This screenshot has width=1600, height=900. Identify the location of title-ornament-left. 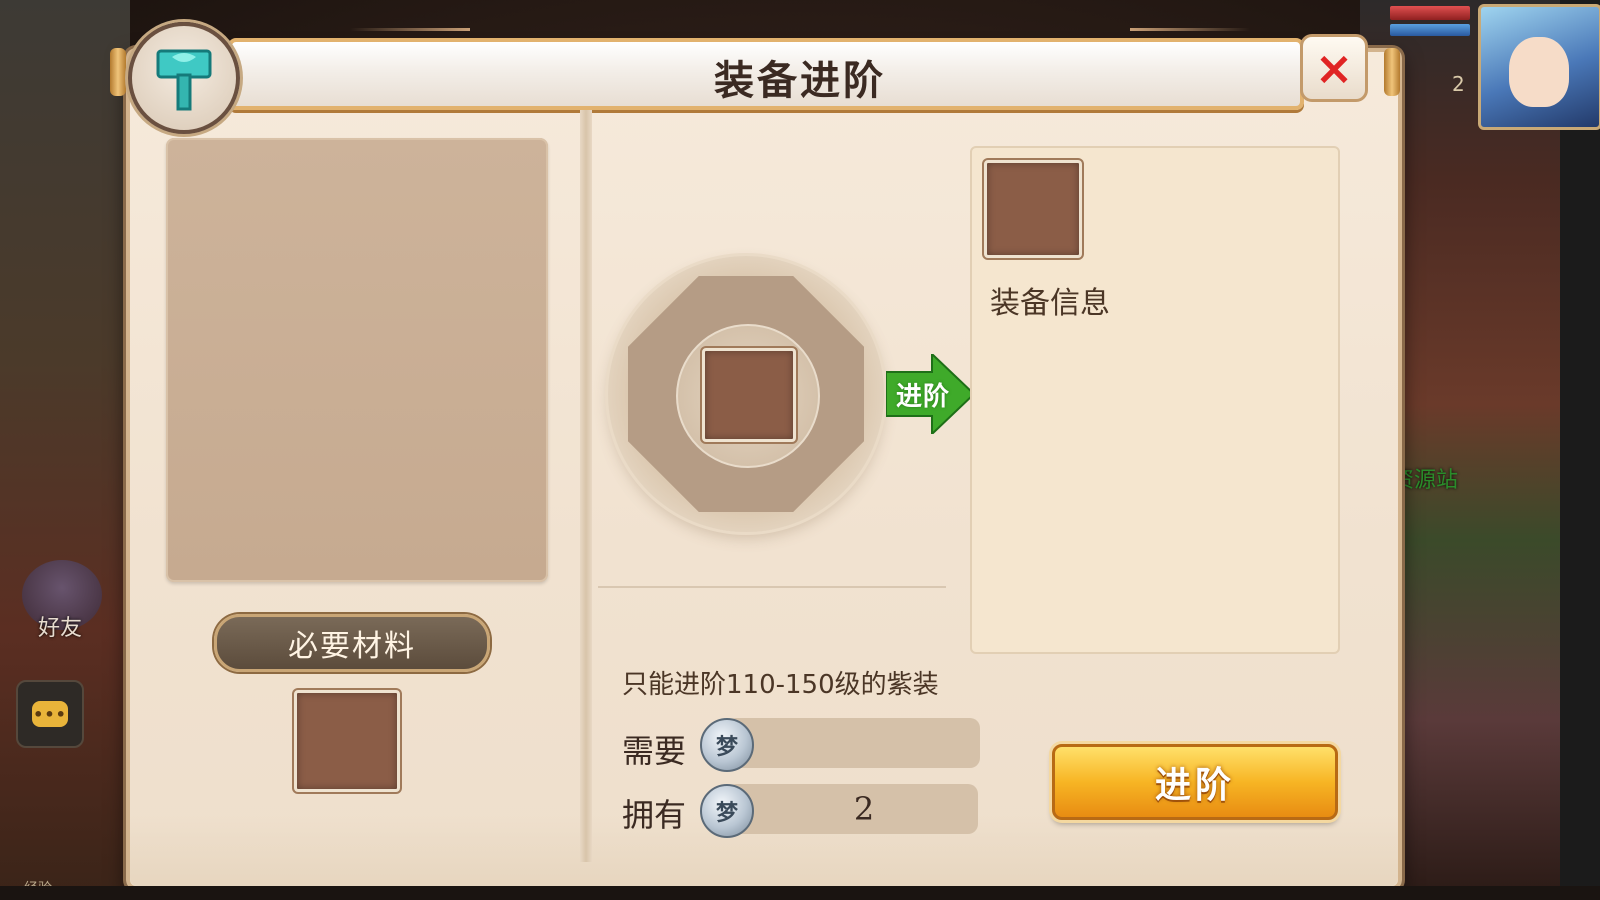
(410, 29).